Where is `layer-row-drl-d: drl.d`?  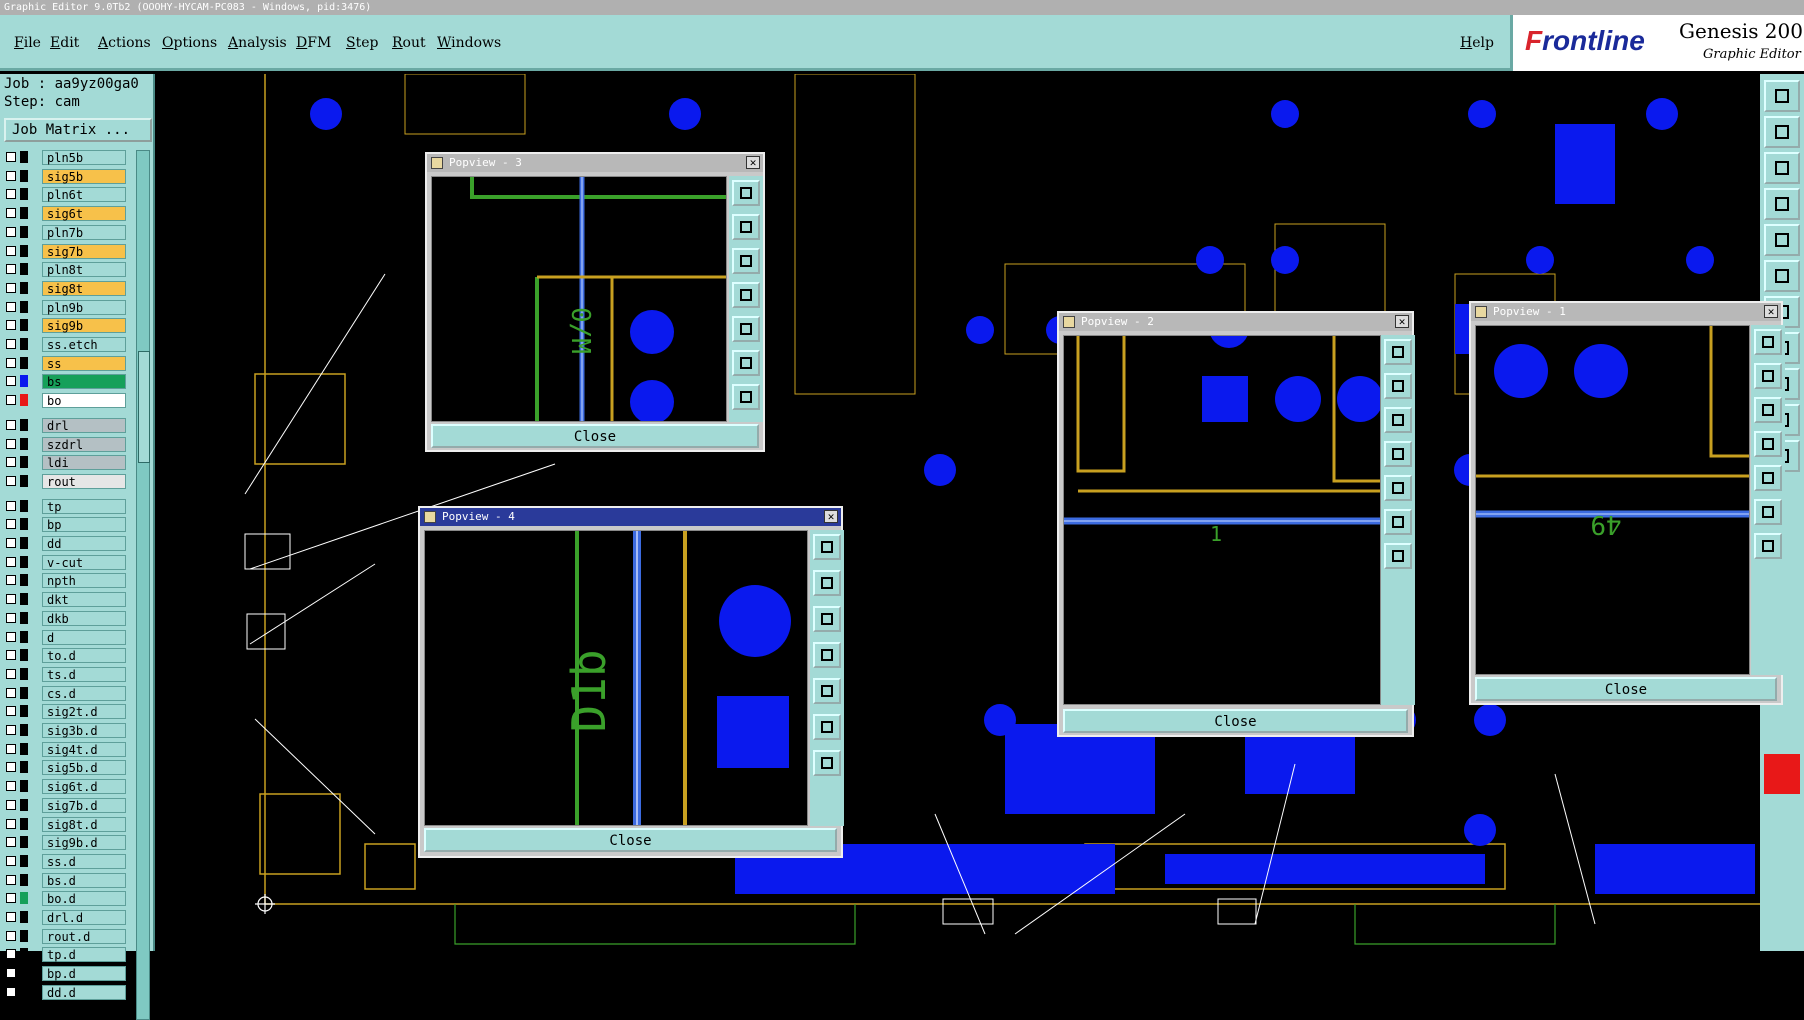 layer-row-drl-d: drl.d is located at coordinates (65, 917).